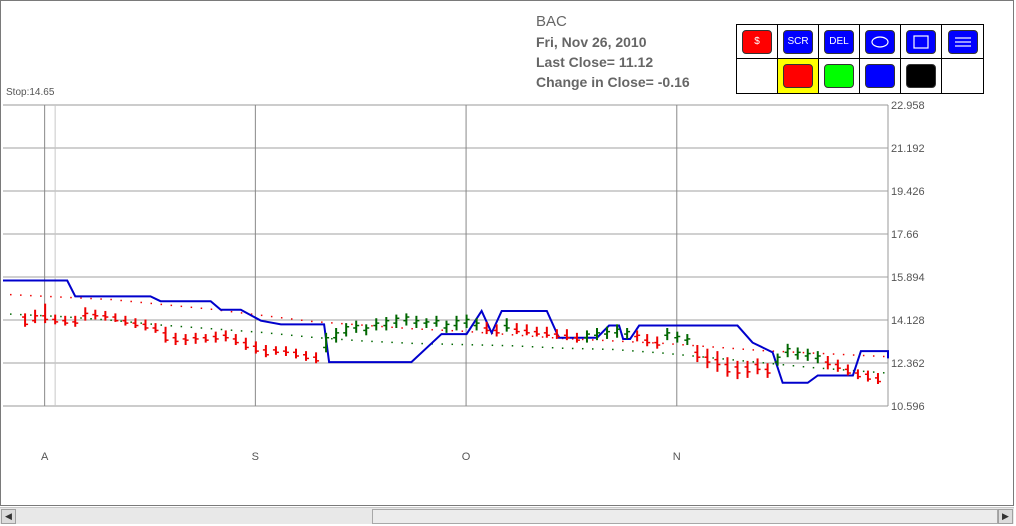 Image resolution: width=1016 pixels, height=526 pixels. I want to click on horizontal-scrollbar: ◀ ▶, so click(507, 515).